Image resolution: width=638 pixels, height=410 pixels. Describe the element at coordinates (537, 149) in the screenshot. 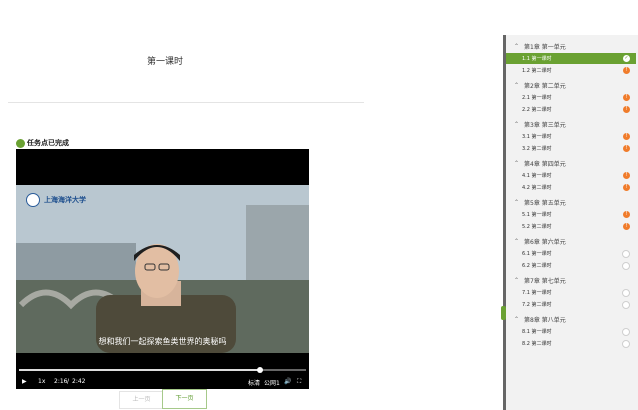

I see `lesson-label: 3.2 第二课时` at that location.